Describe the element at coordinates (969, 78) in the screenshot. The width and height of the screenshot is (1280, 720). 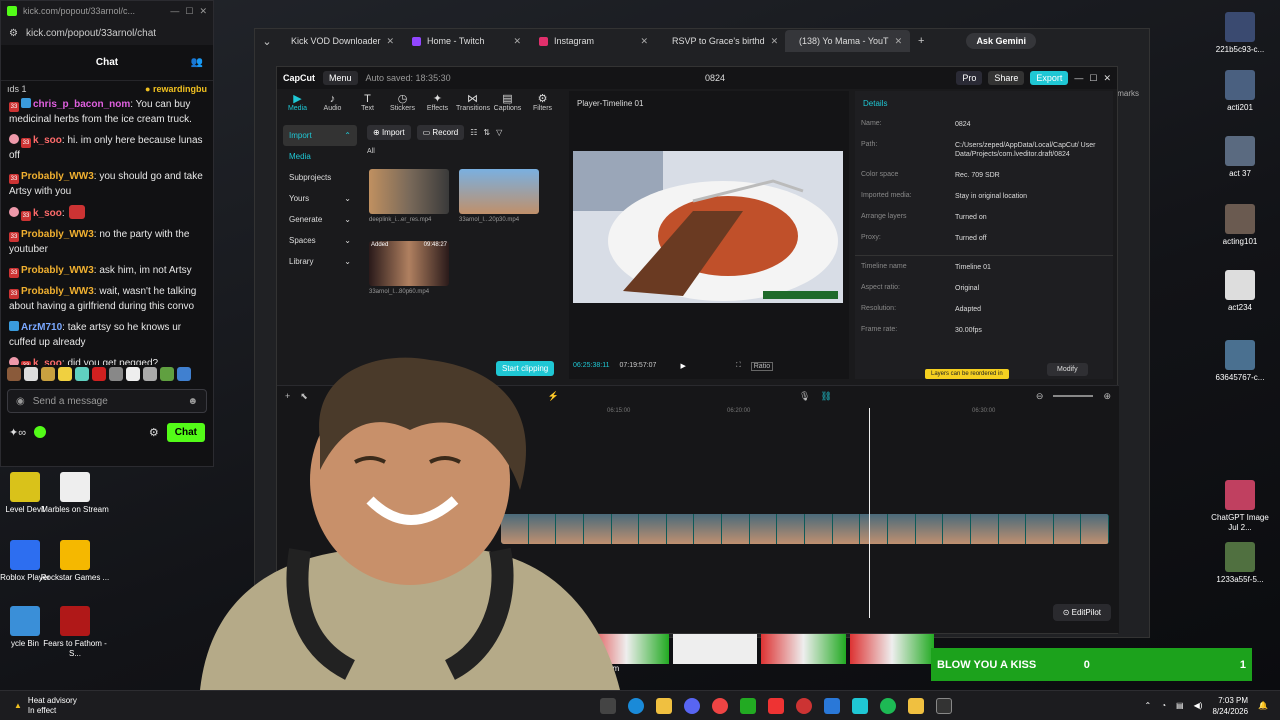
I see `pro-button: Pro` at that location.